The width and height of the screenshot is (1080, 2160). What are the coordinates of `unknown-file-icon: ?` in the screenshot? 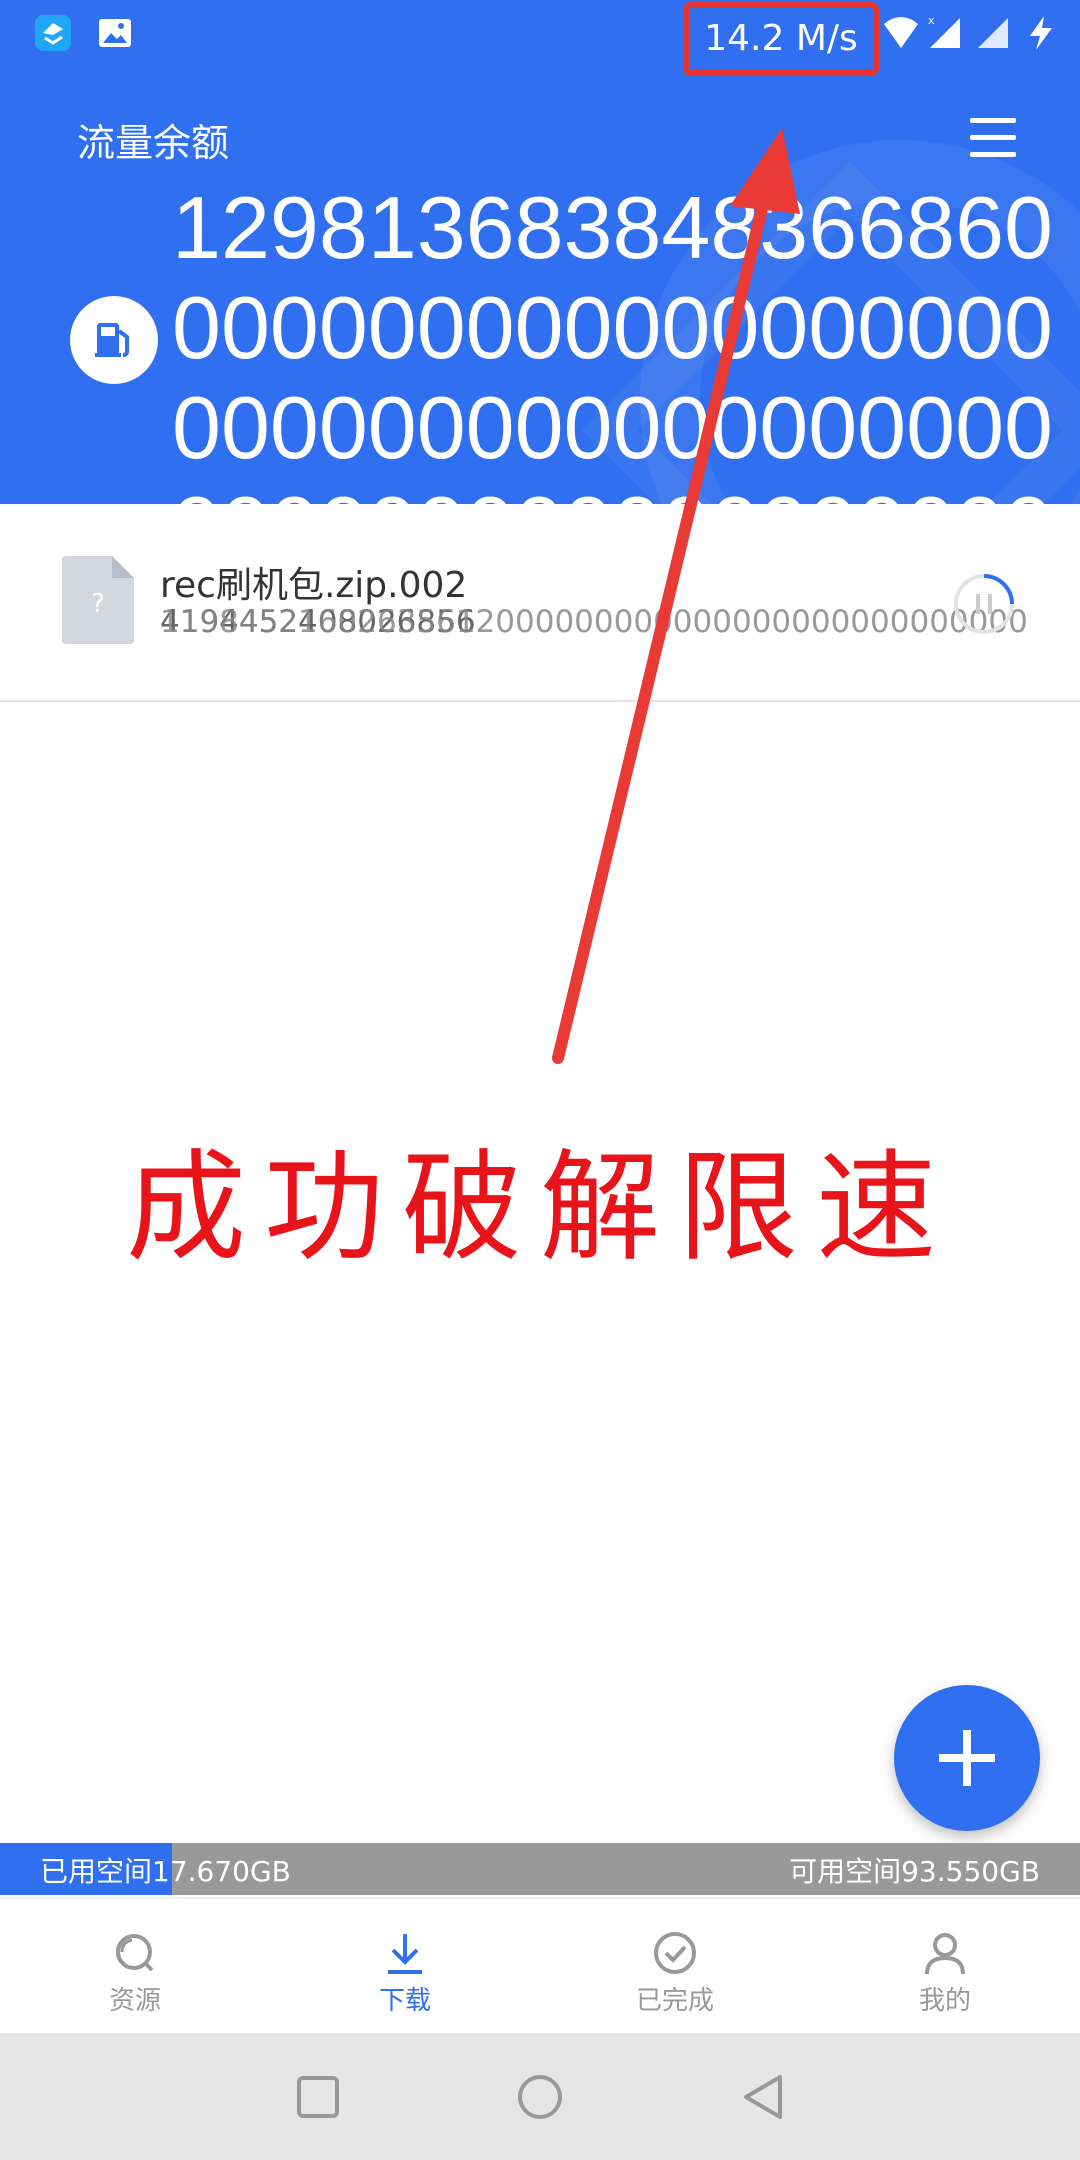 It's located at (98, 600).